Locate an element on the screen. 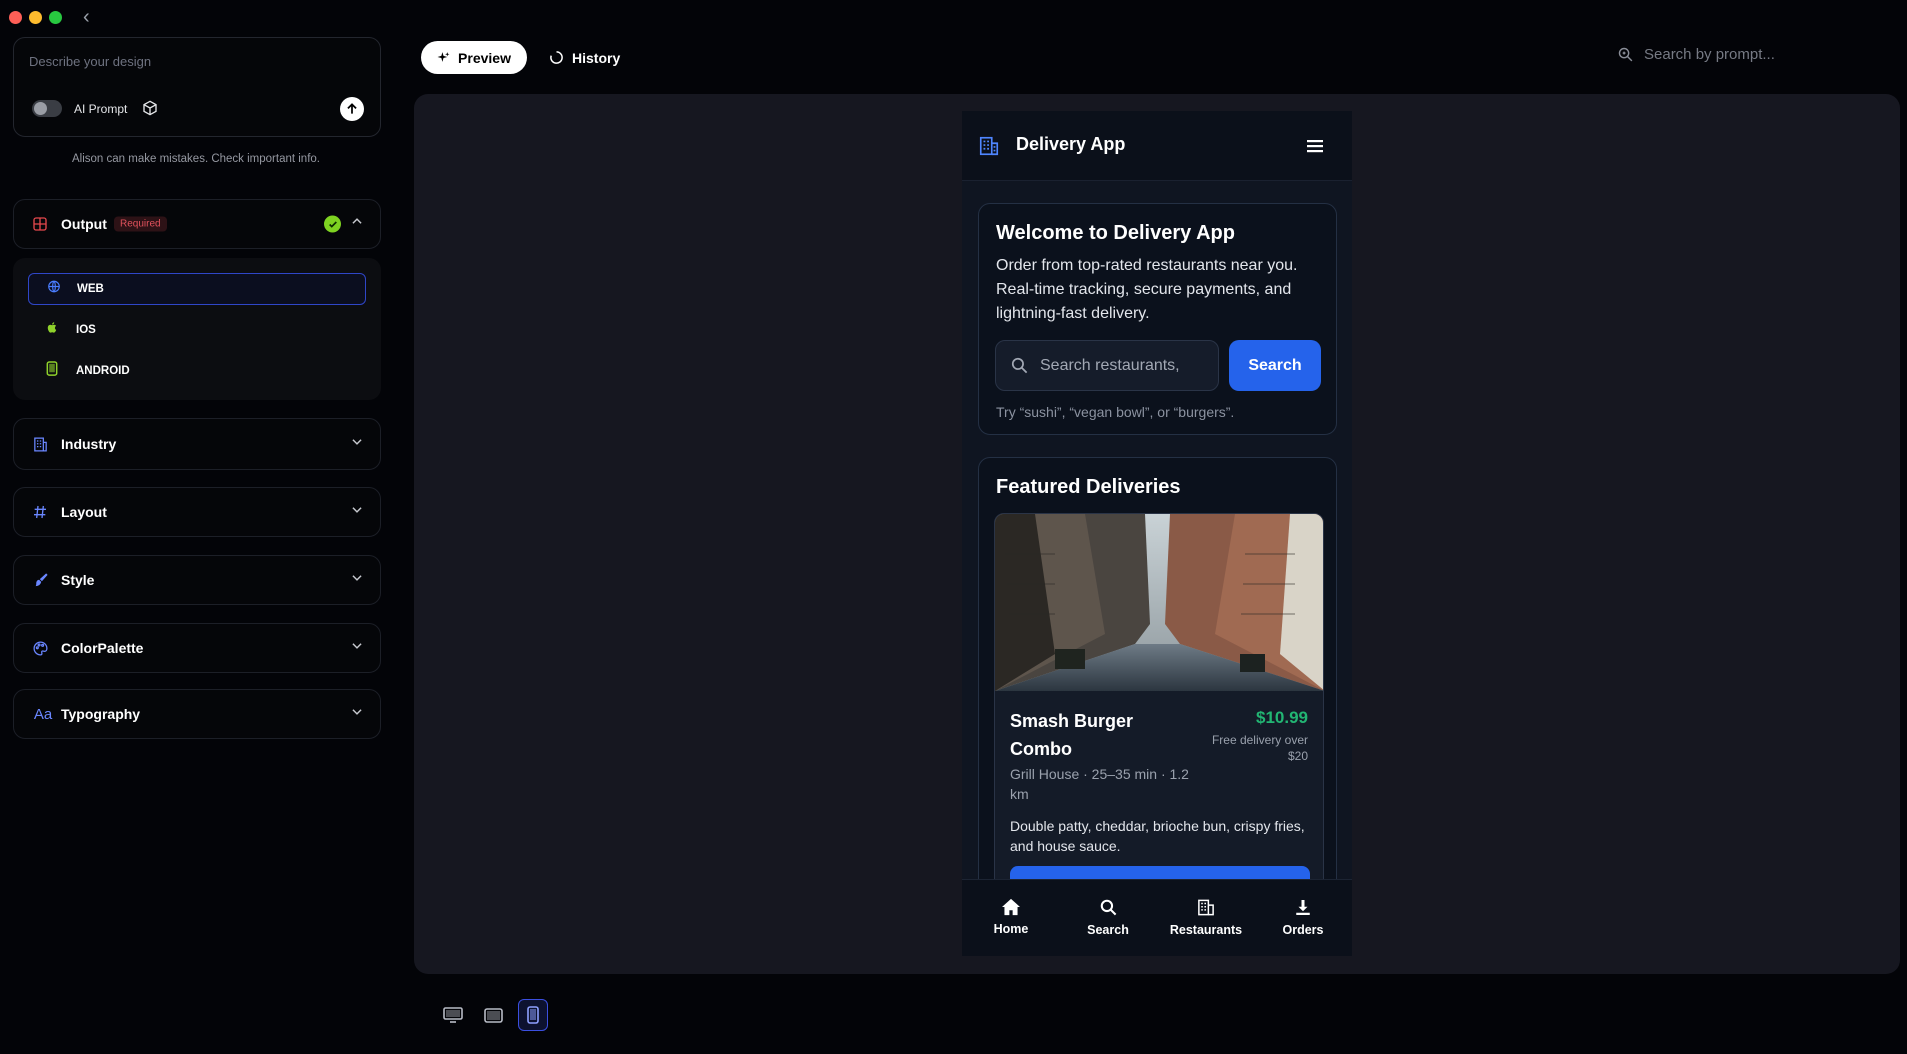 Image resolution: width=1907 pixels, height=1054 pixels. restaurant-search-placeholder: Search restaurants, is located at coordinates (1110, 365).